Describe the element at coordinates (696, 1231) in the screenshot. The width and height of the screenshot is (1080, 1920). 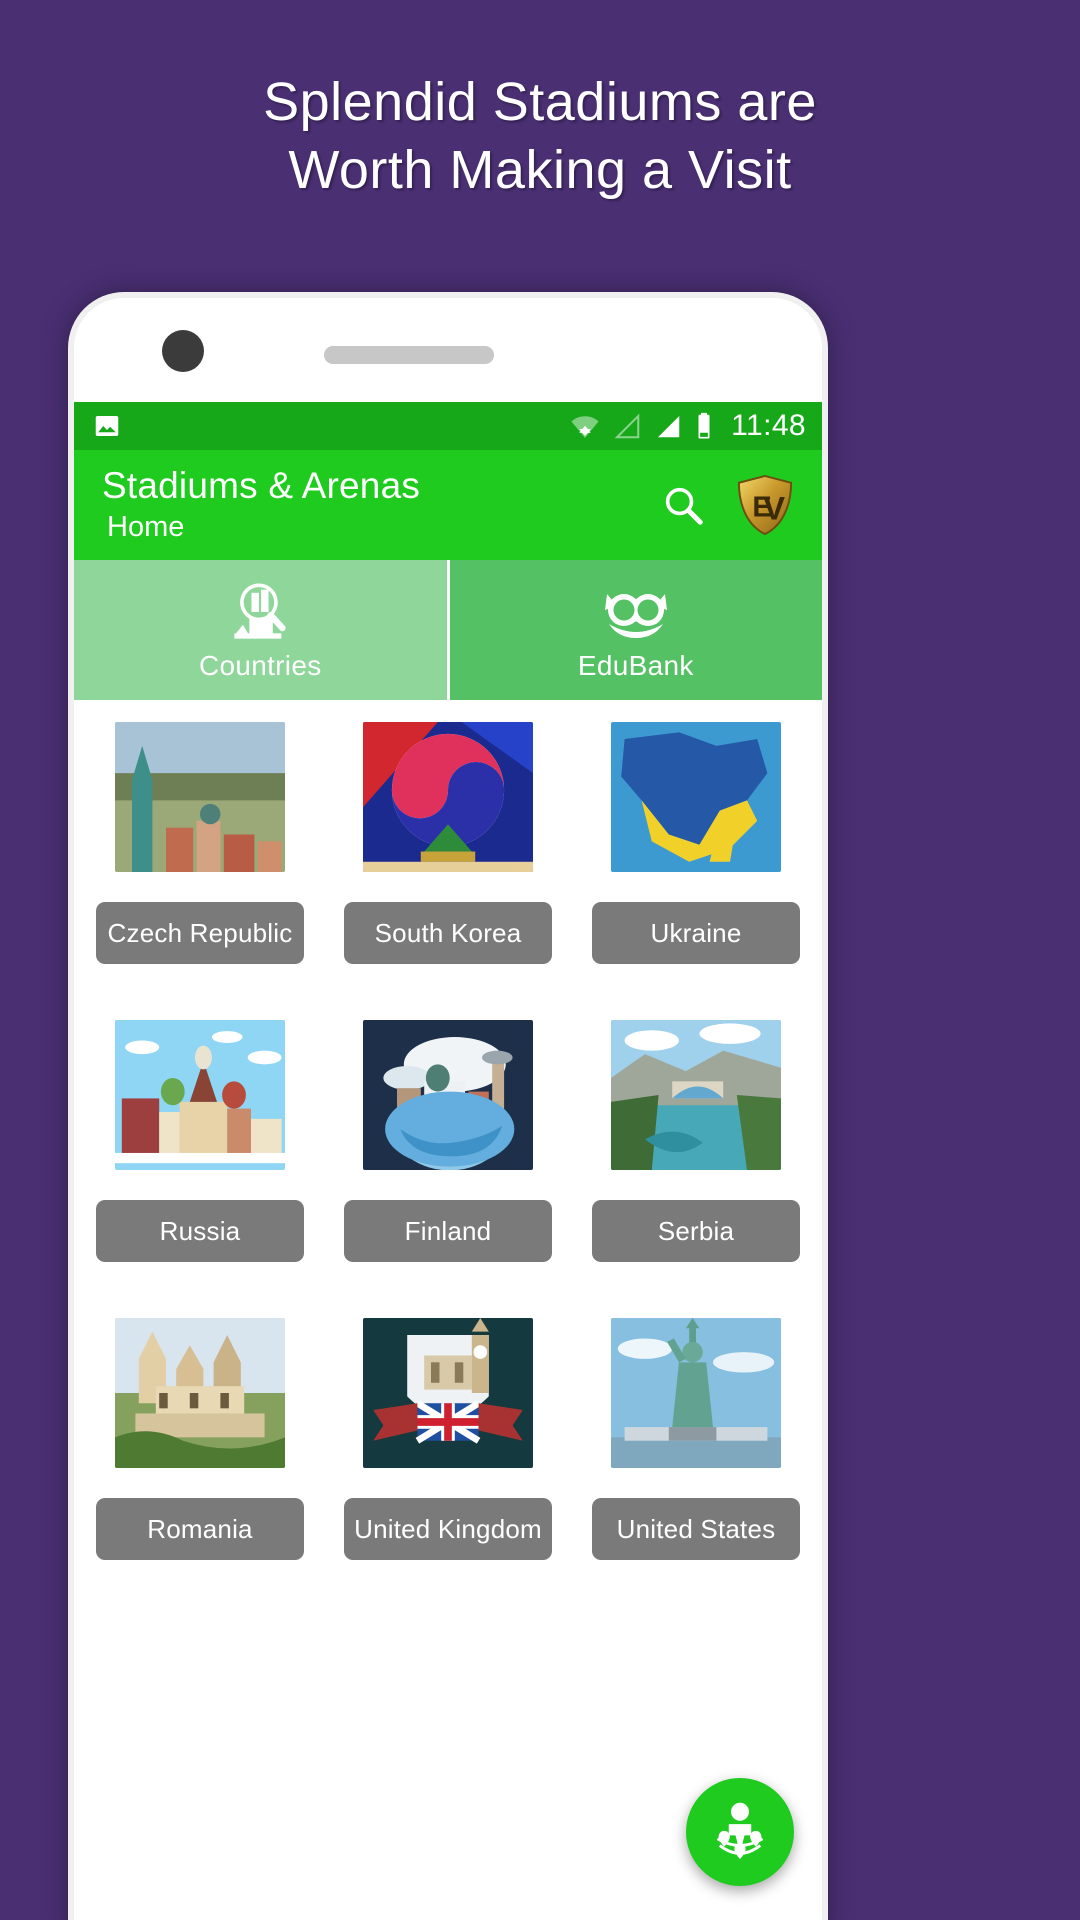
I see `country-chip: Serbia` at that location.